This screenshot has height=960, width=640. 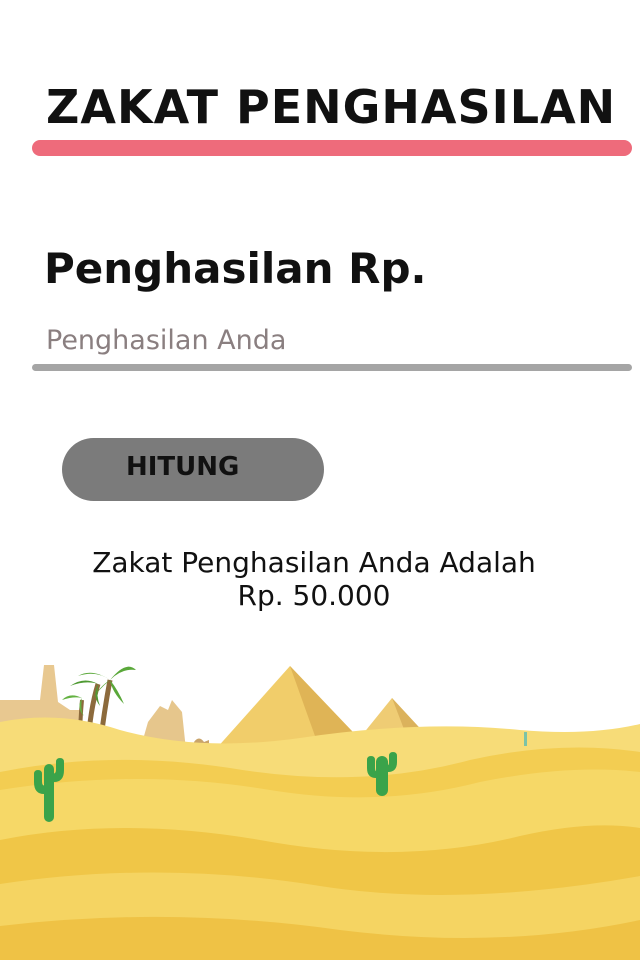 What do you see at coordinates (331, 340) in the screenshot?
I see `income-input` at bounding box center [331, 340].